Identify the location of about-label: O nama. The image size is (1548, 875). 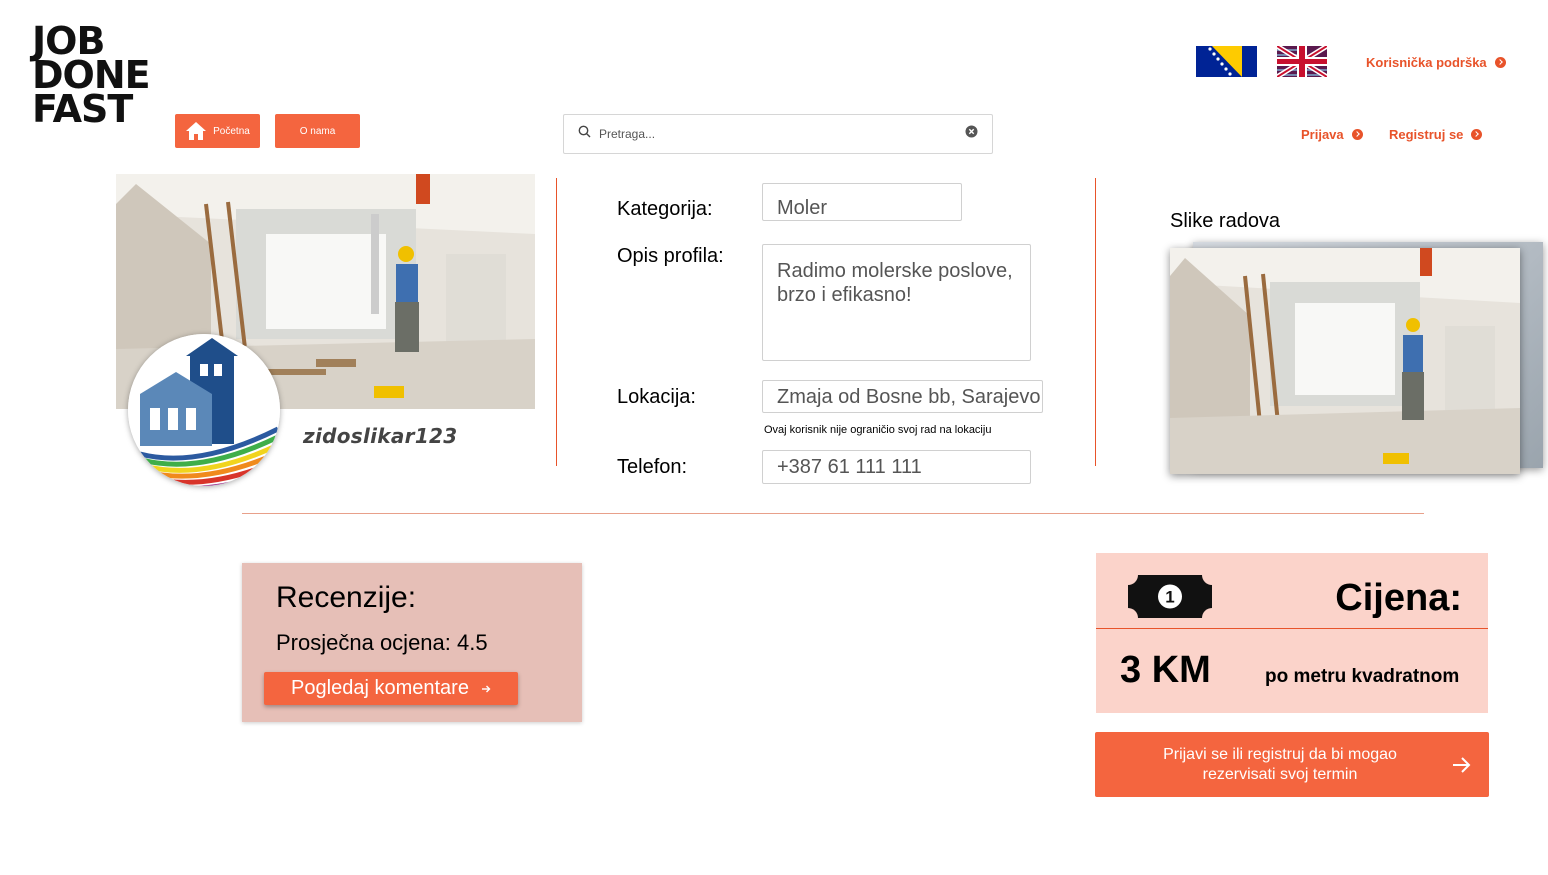
(317, 131).